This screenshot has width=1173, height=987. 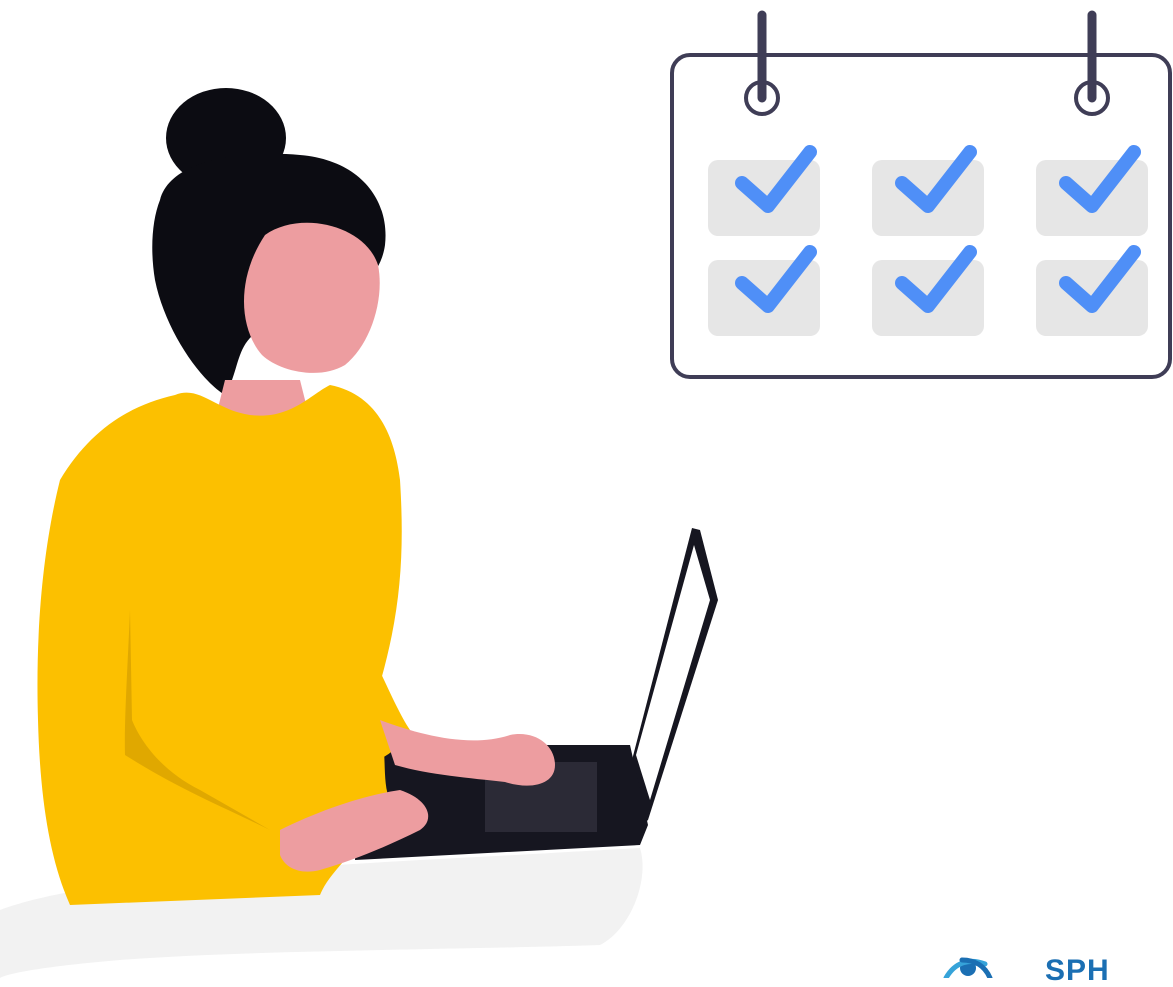 I want to click on logo-text: SPH, so click(x=1077, y=970).